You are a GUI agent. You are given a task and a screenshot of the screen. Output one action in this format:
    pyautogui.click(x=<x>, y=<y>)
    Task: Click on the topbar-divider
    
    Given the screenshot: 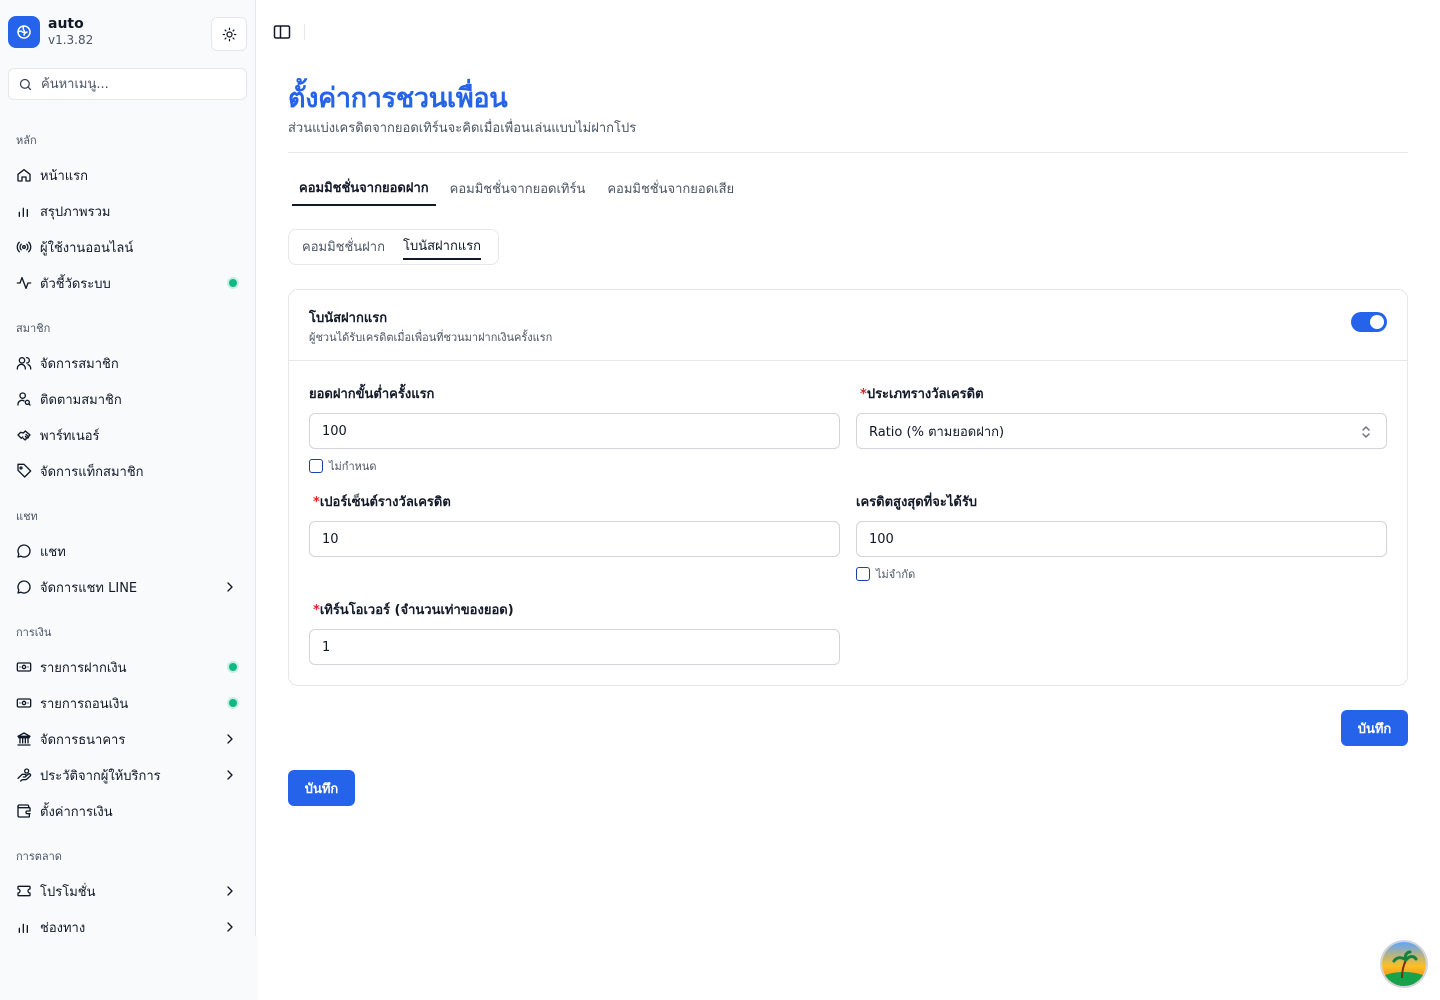 What is the action you would take?
    pyautogui.click(x=304, y=32)
    